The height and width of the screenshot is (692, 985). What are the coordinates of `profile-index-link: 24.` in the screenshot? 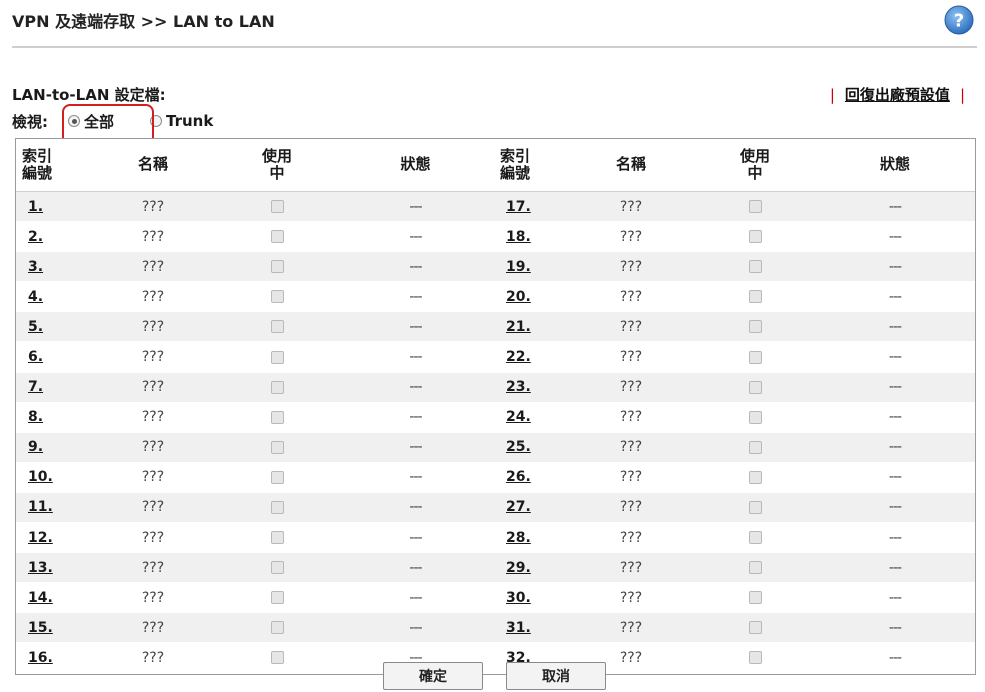 It's located at (518, 417).